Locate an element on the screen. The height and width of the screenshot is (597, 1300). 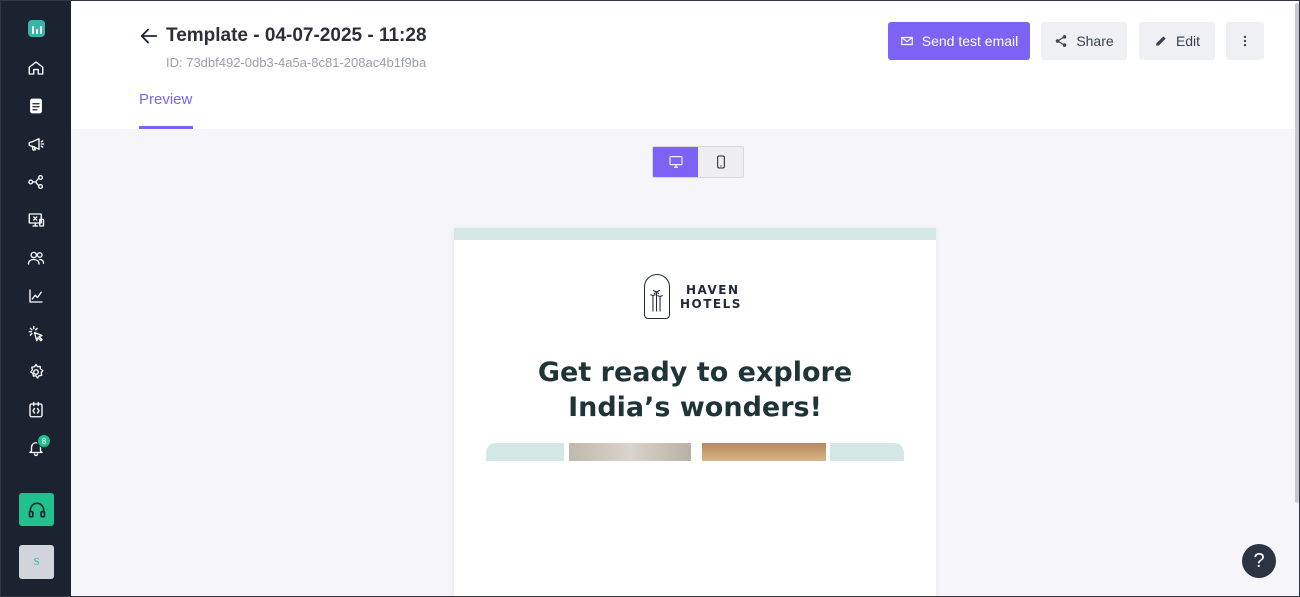
analytics-icon is located at coordinates (36, 296).